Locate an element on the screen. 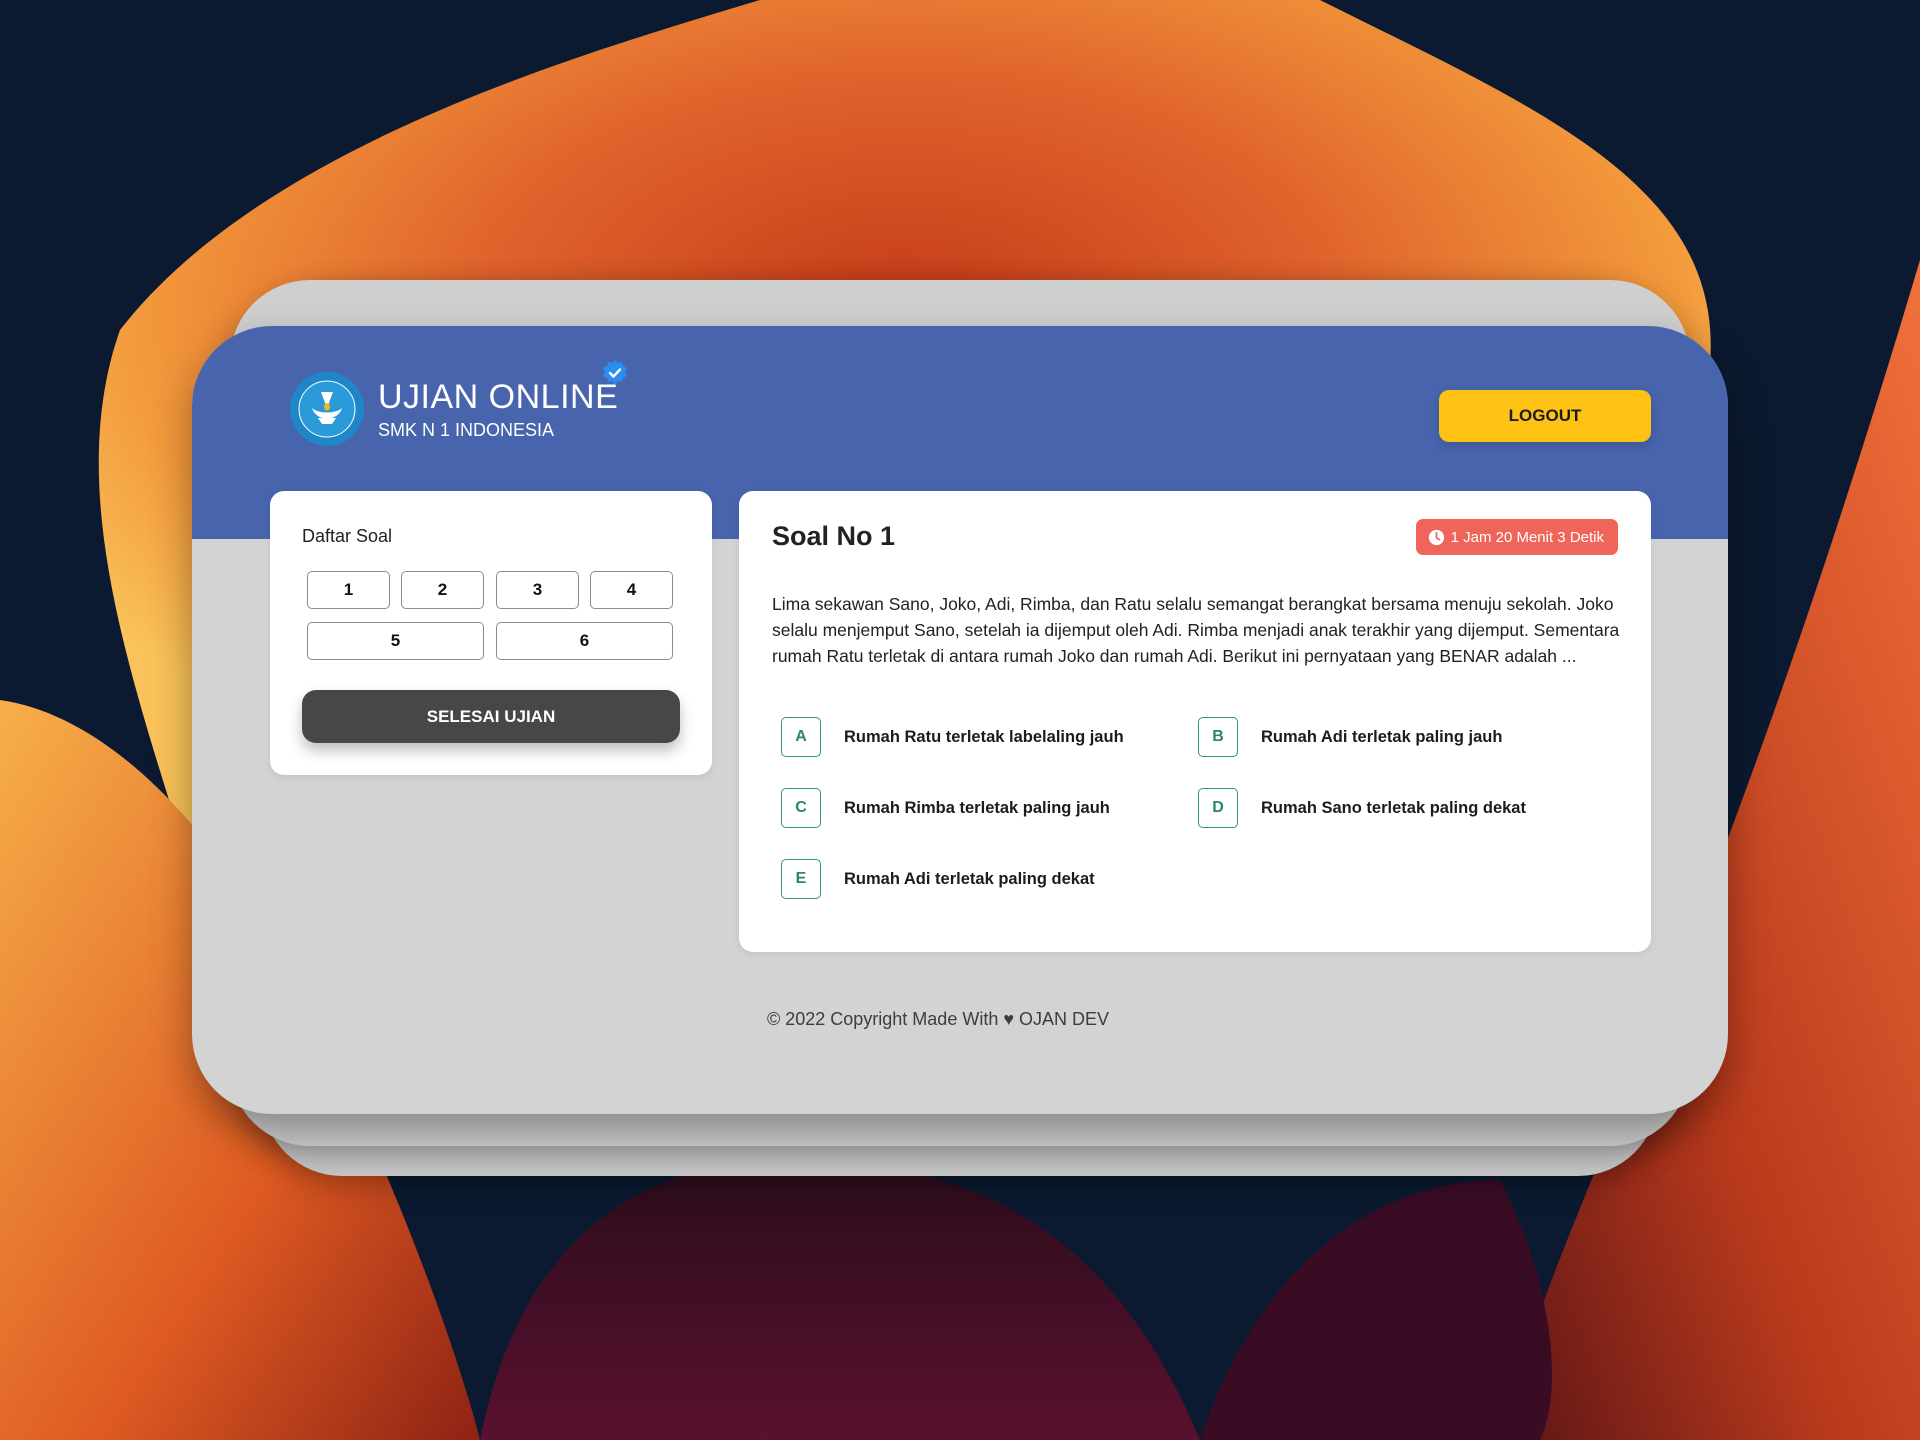  answer-option-c: C Rumah Rimba terletak paling jauh is located at coordinates (945, 808).